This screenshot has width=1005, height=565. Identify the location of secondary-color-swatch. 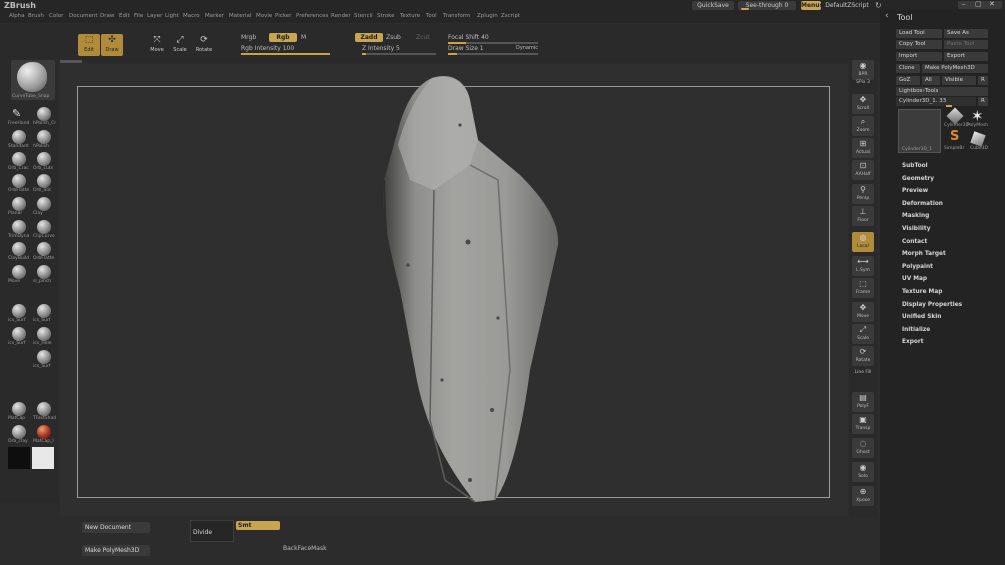
(43, 458).